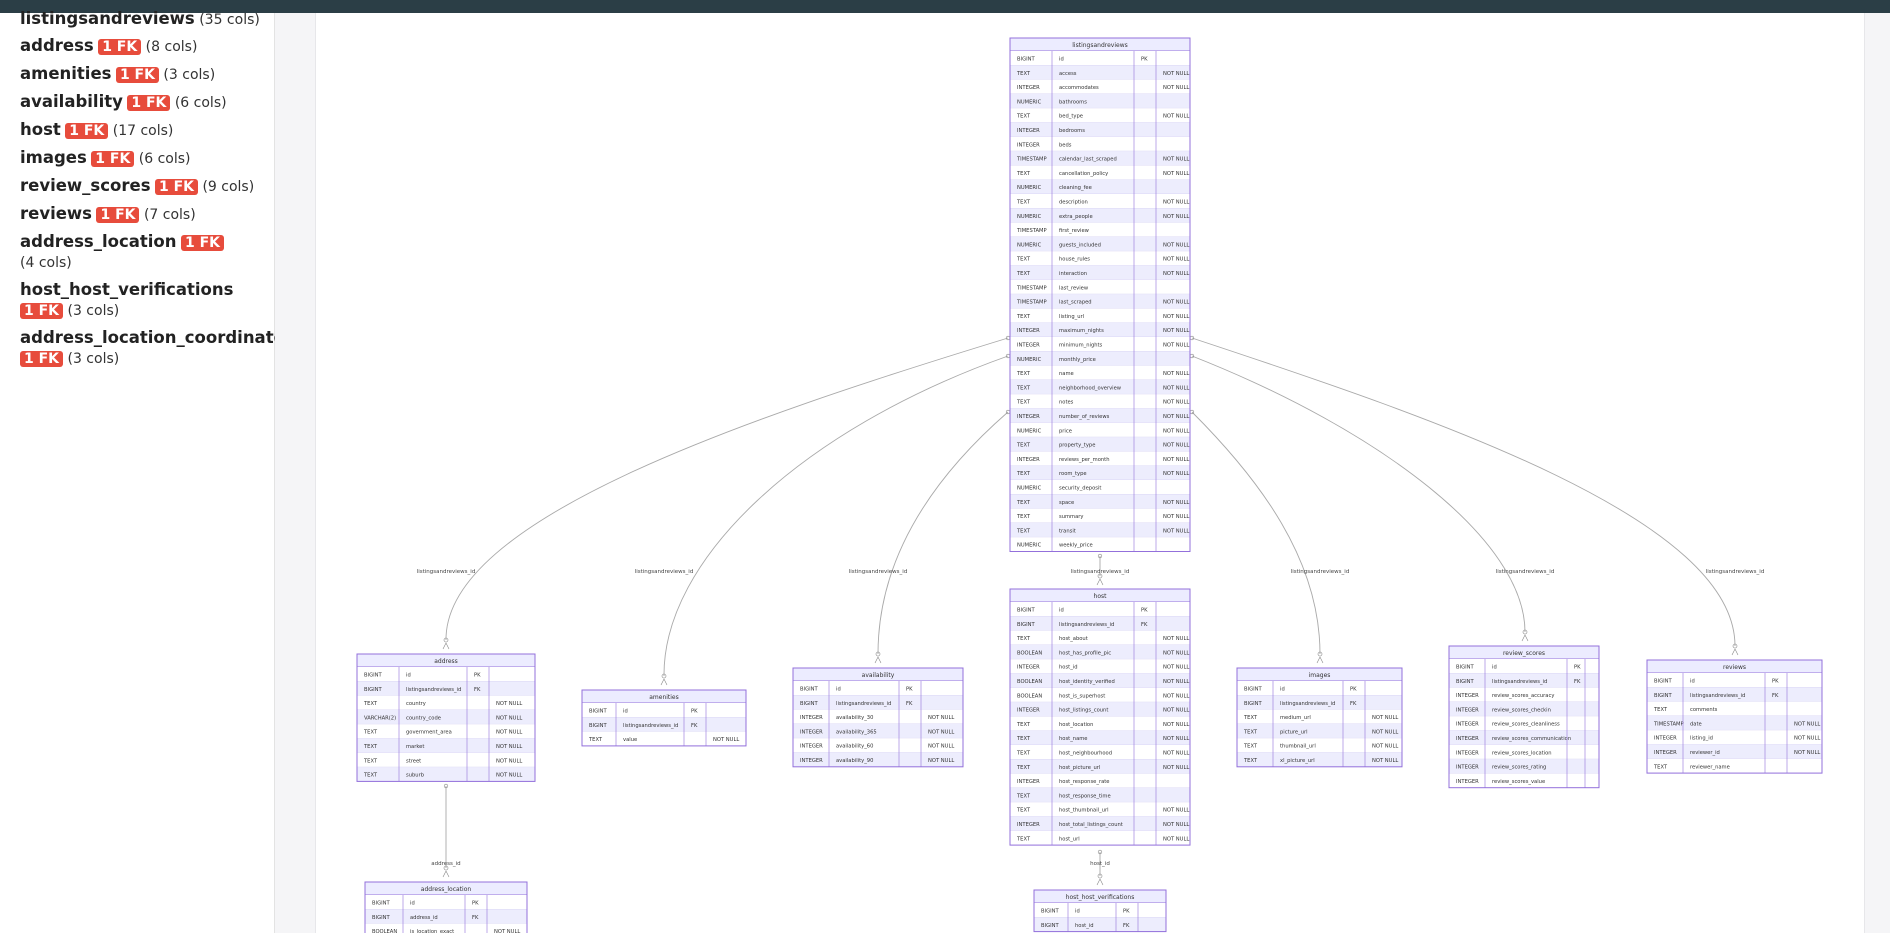 Image resolution: width=1890 pixels, height=933 pixels. Describe the element at coordinates (1320, 675) in the screenshot. I see `table-title: images` at that location.